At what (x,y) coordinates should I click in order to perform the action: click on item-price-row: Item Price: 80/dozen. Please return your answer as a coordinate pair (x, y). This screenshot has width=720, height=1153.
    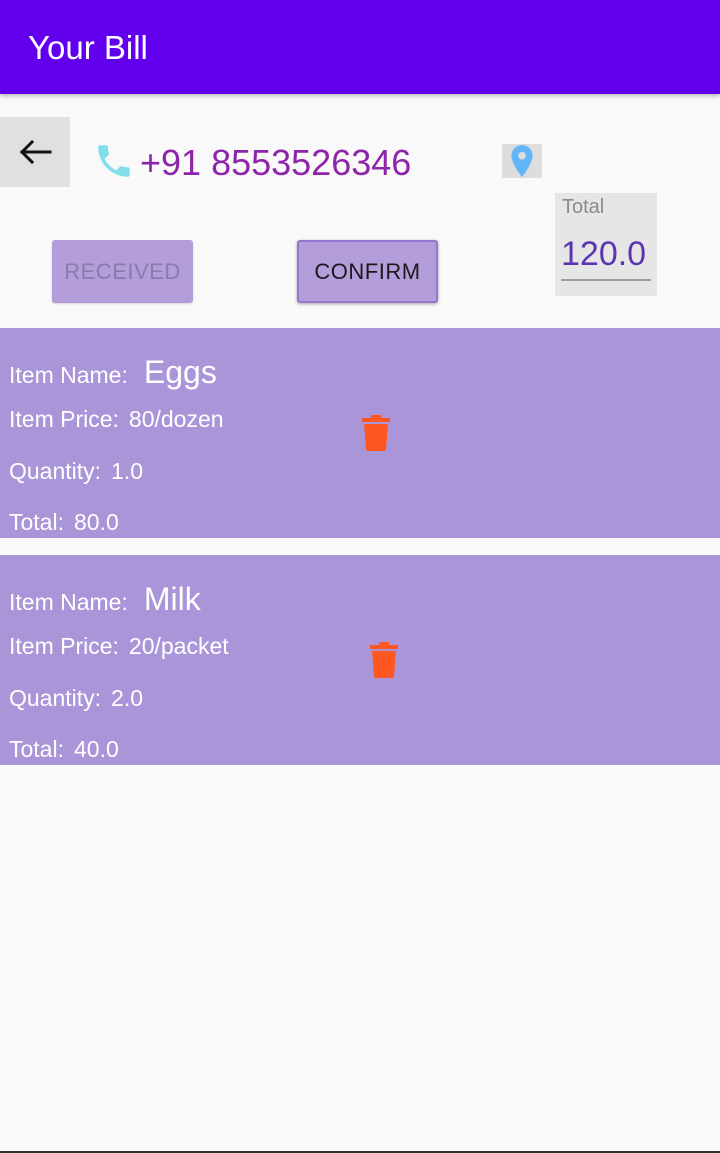
    Looking at the image, I should click on (116, 419).